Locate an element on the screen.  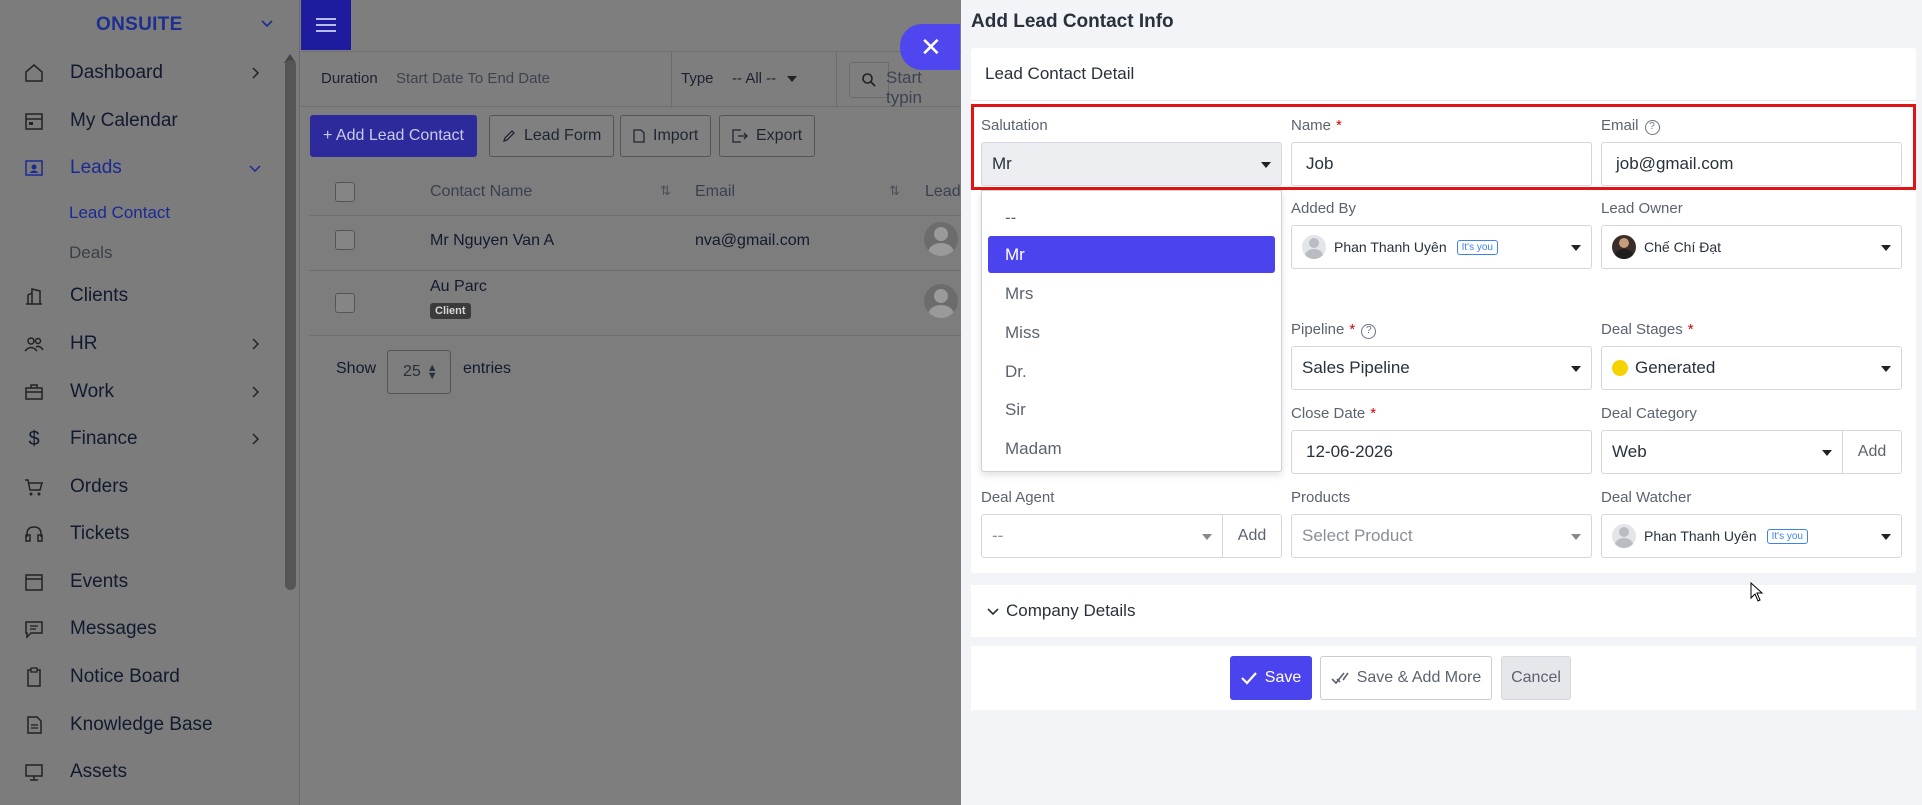
entries-select: 25 ▲ ▼ is located at coordinates (419, 372).